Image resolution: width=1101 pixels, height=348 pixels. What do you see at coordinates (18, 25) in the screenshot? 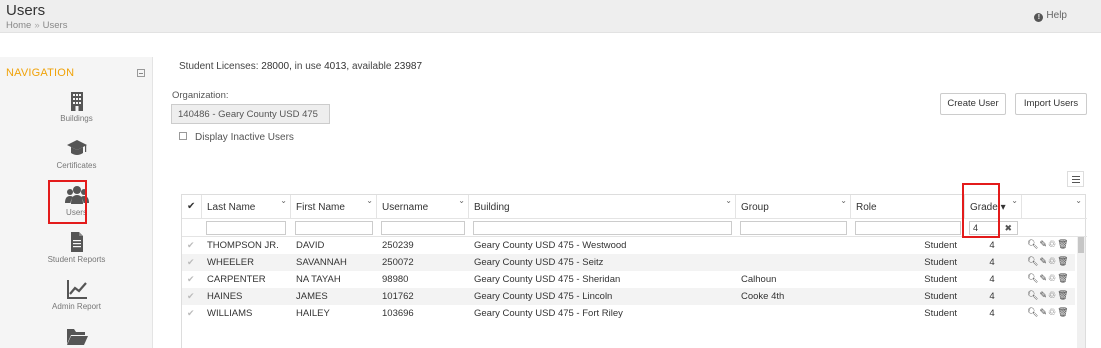
I see `breadcrumb-home: Home` at bounding box center [18, 25].